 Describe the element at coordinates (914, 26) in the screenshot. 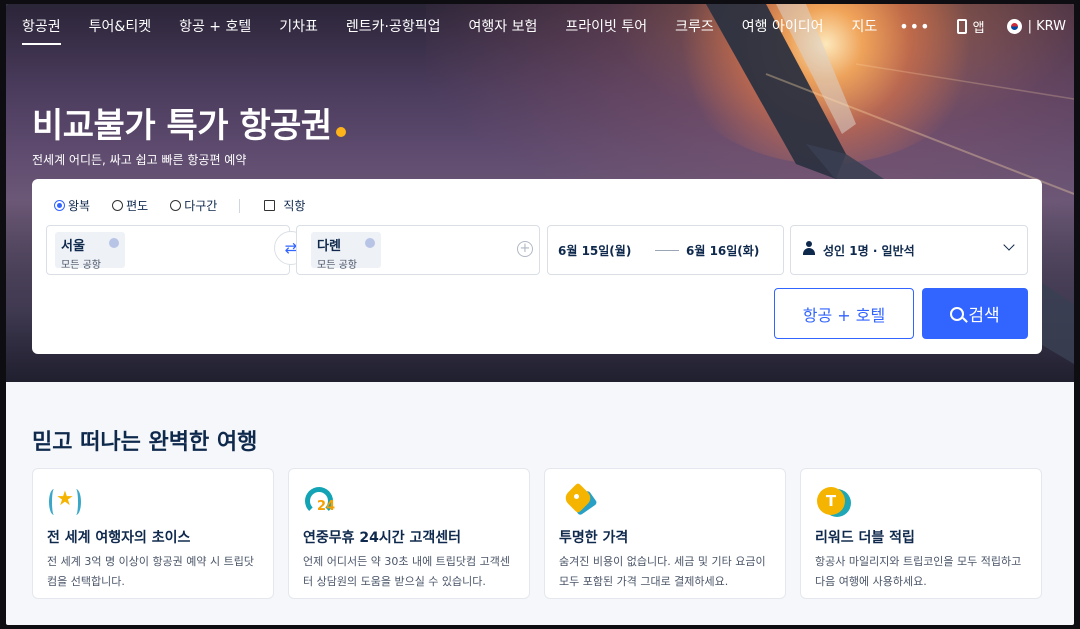

I see `more-menu-icon: •••` at that location.